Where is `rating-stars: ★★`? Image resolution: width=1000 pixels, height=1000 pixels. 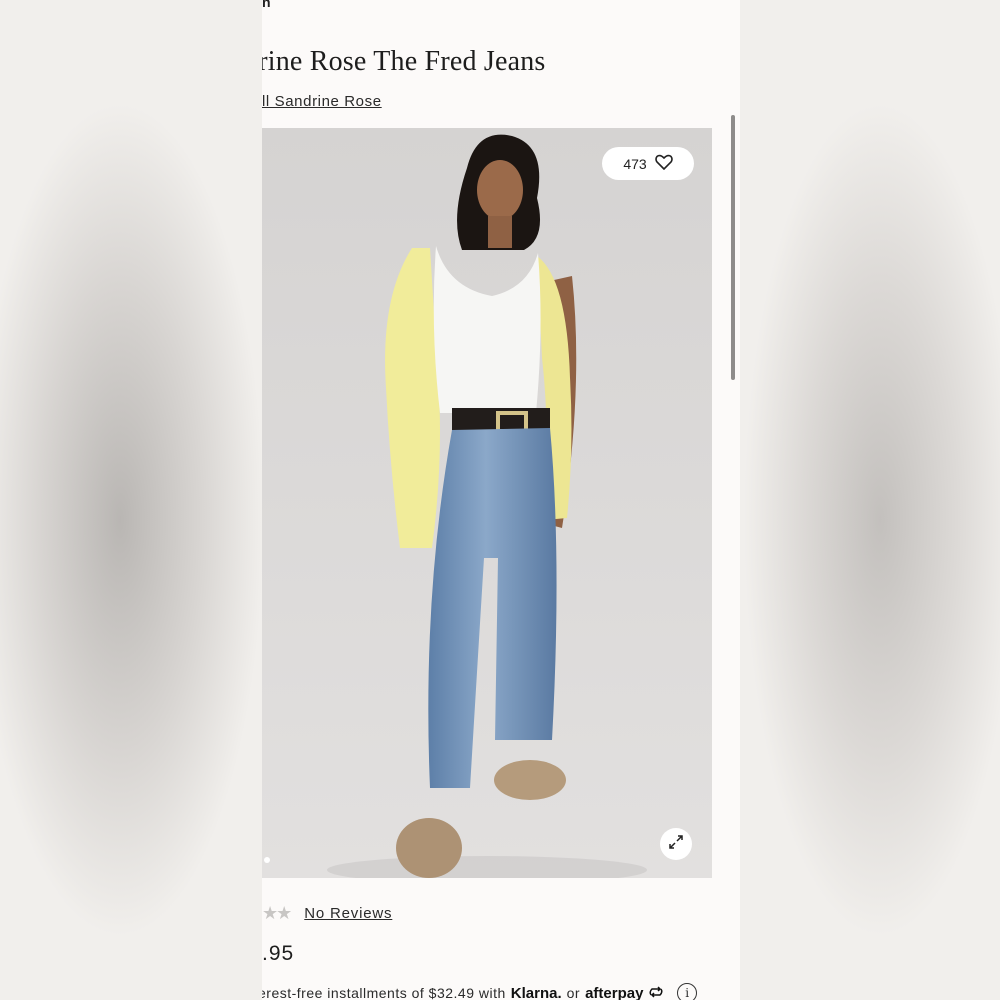 rating-stars: ★★ is located at coordinates (277, 913).